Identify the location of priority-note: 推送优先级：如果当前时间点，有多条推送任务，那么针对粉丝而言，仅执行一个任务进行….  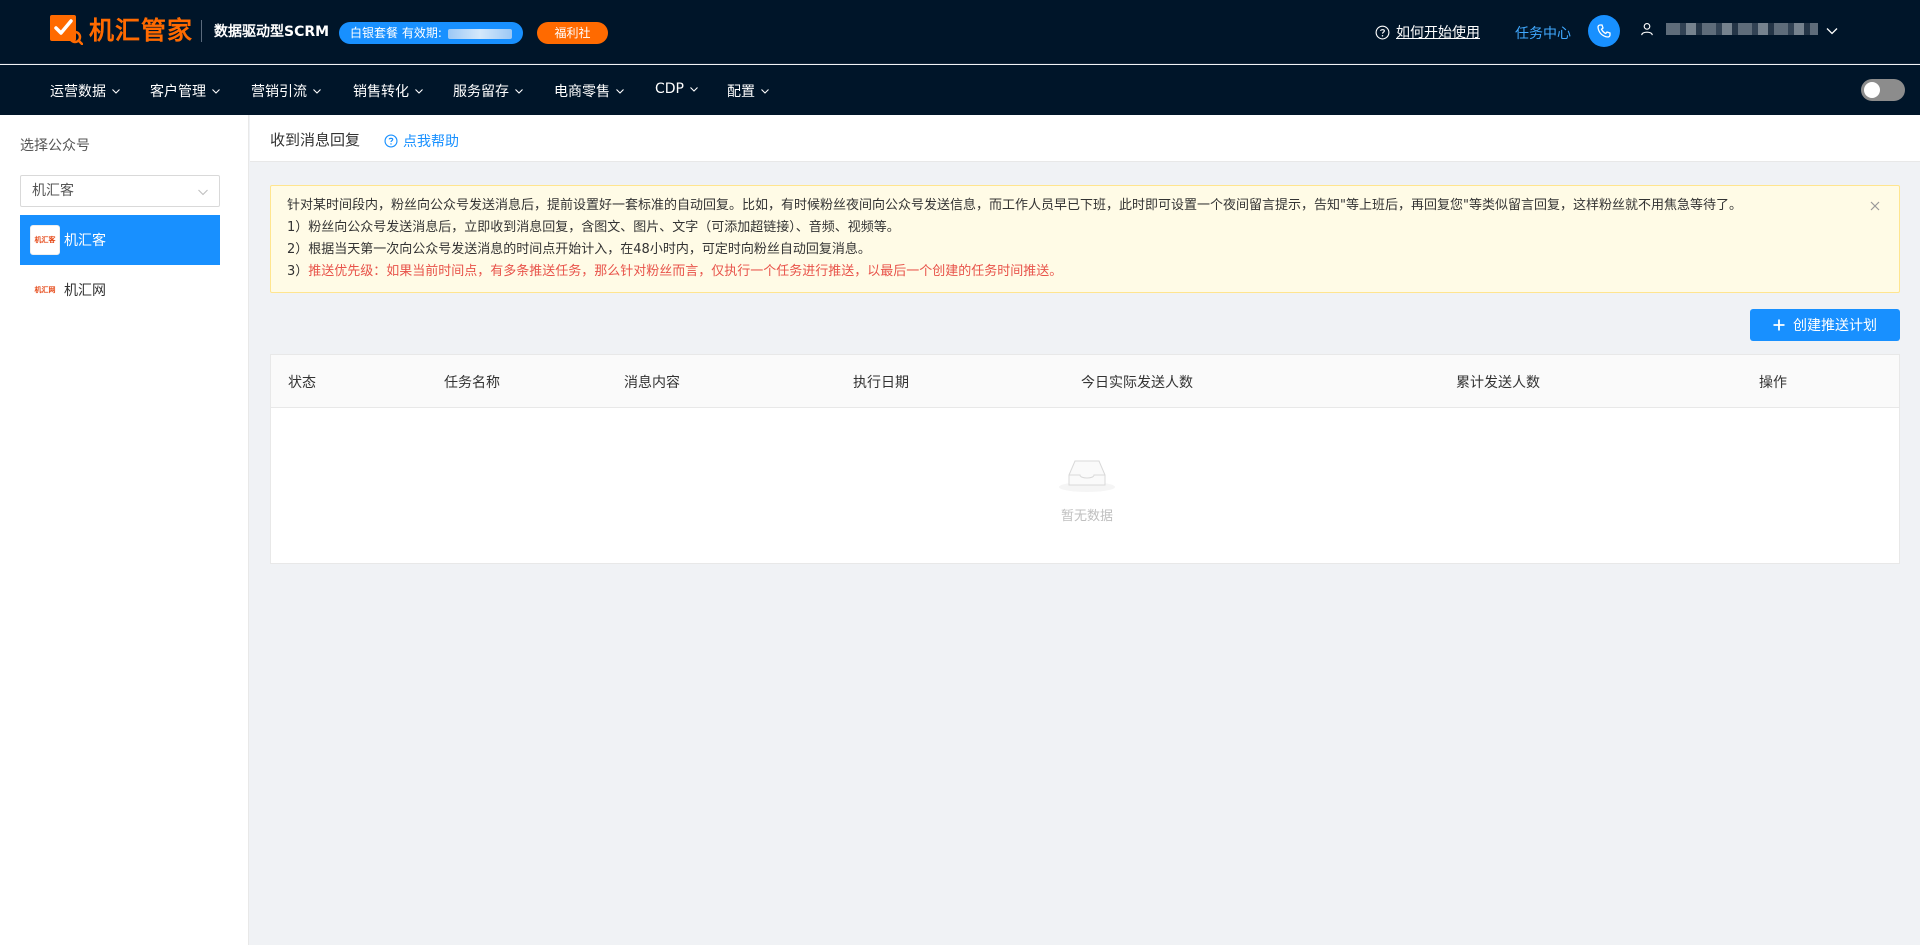
(685, 271).